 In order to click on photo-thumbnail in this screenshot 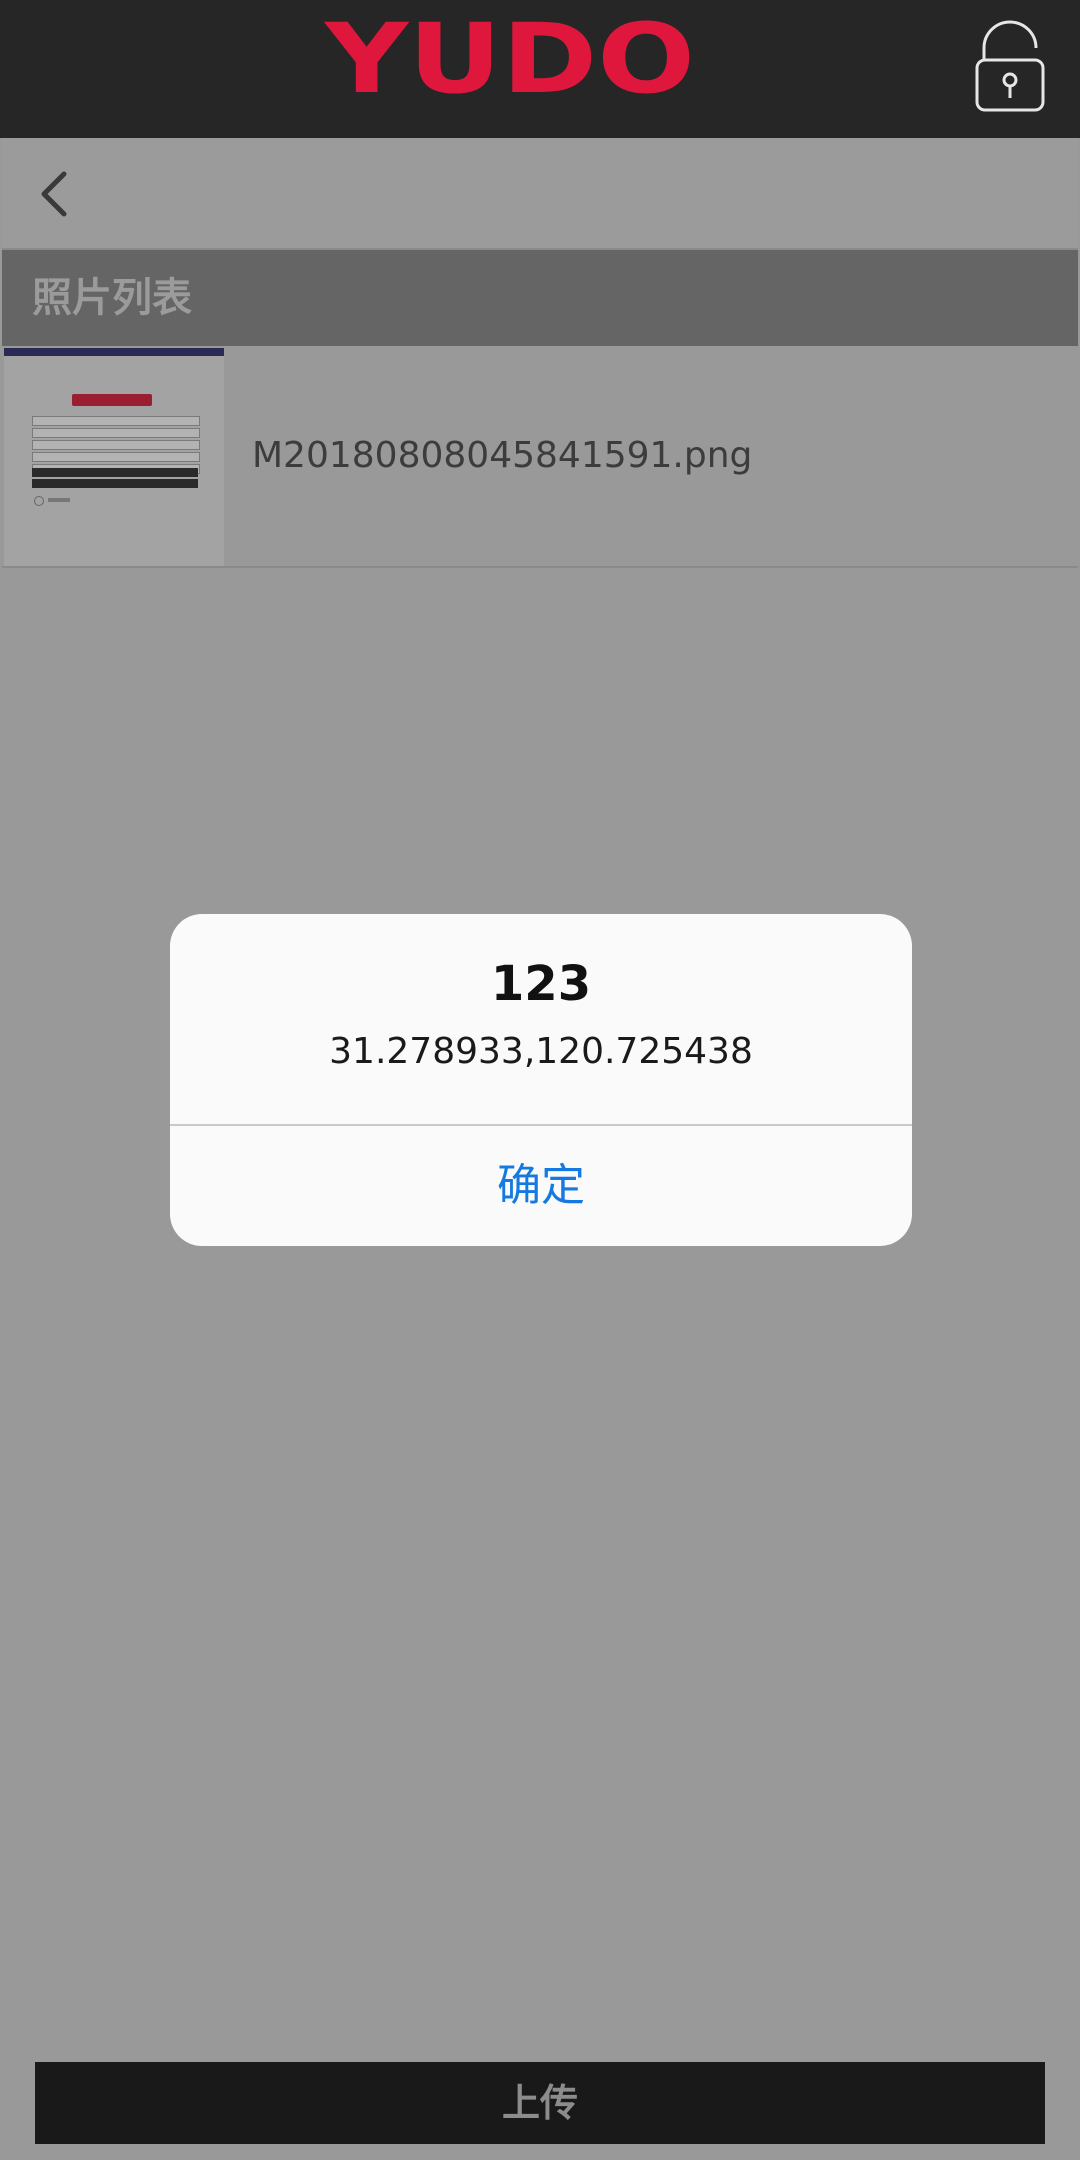, I will do `click(114, 457)`.